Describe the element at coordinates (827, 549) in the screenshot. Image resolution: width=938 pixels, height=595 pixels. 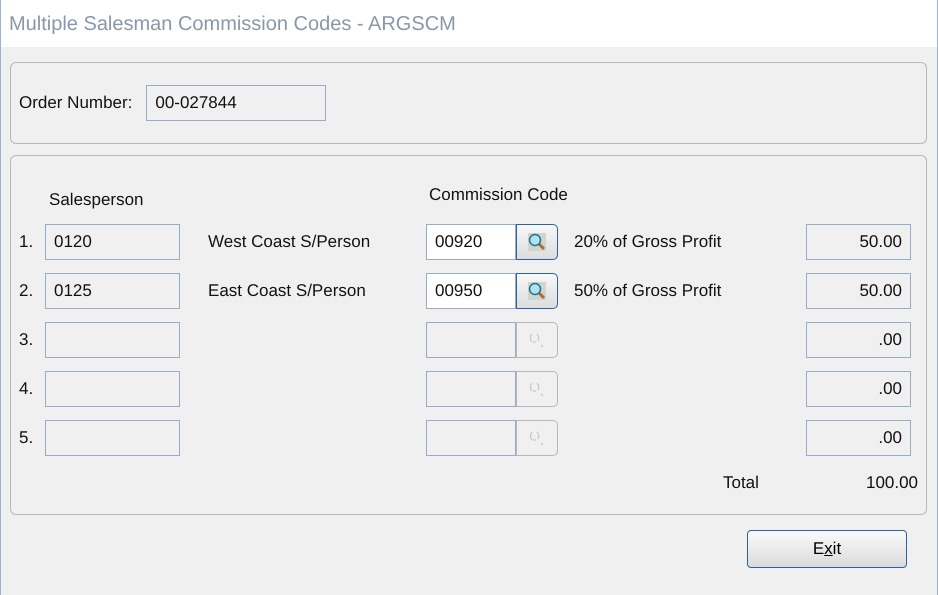
I see `exit-button: Exit` at that location.